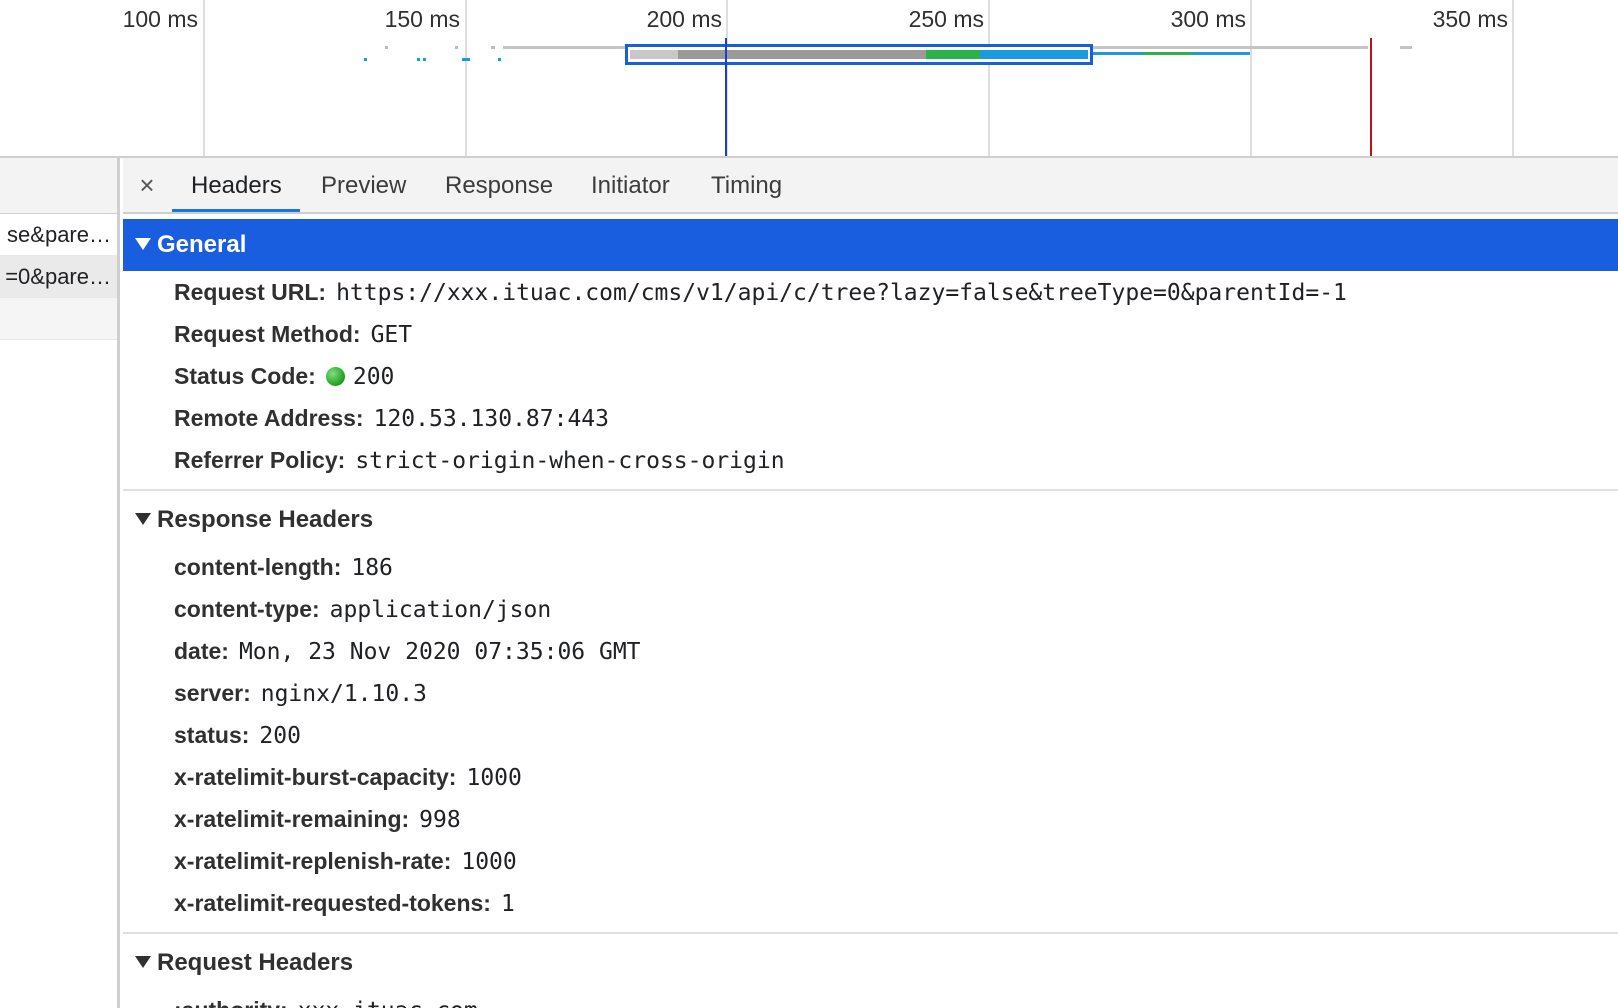 The width and height of the screenshot is (1618, 1008). Describe the element at coordinates (372, 568) in the screenshot. I see `header-value: 186` at that location.